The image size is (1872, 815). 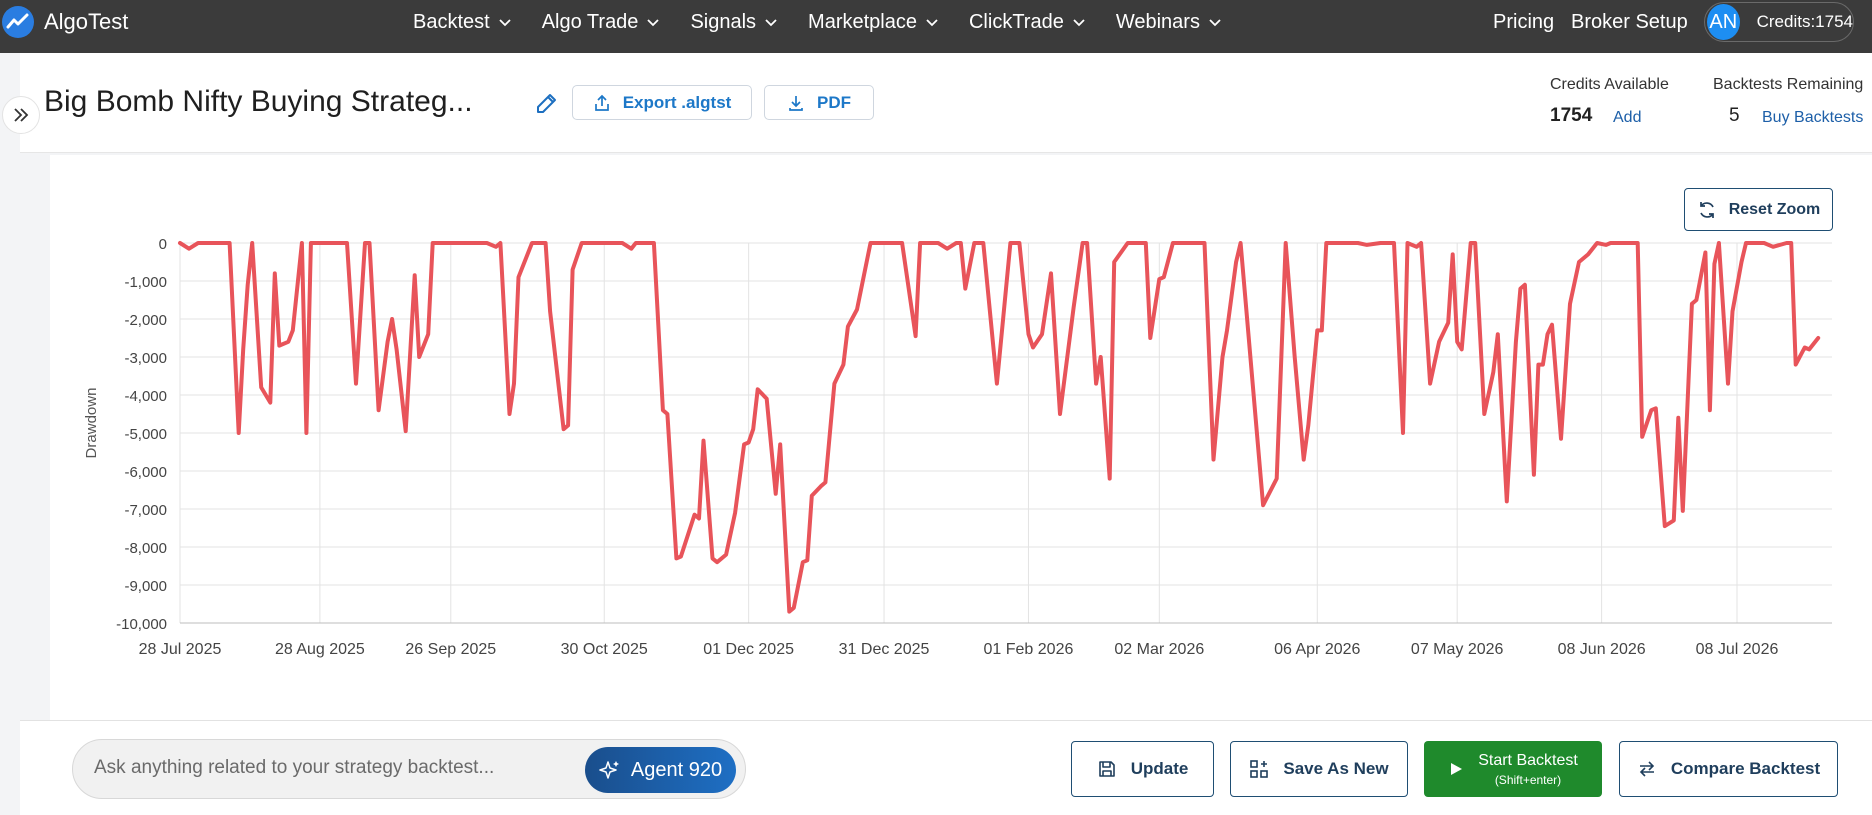 What do you see at coordinates (145, 282) in the screenshot?
I see `y-tick-label: -1,000` at bounding box center [145, 282].